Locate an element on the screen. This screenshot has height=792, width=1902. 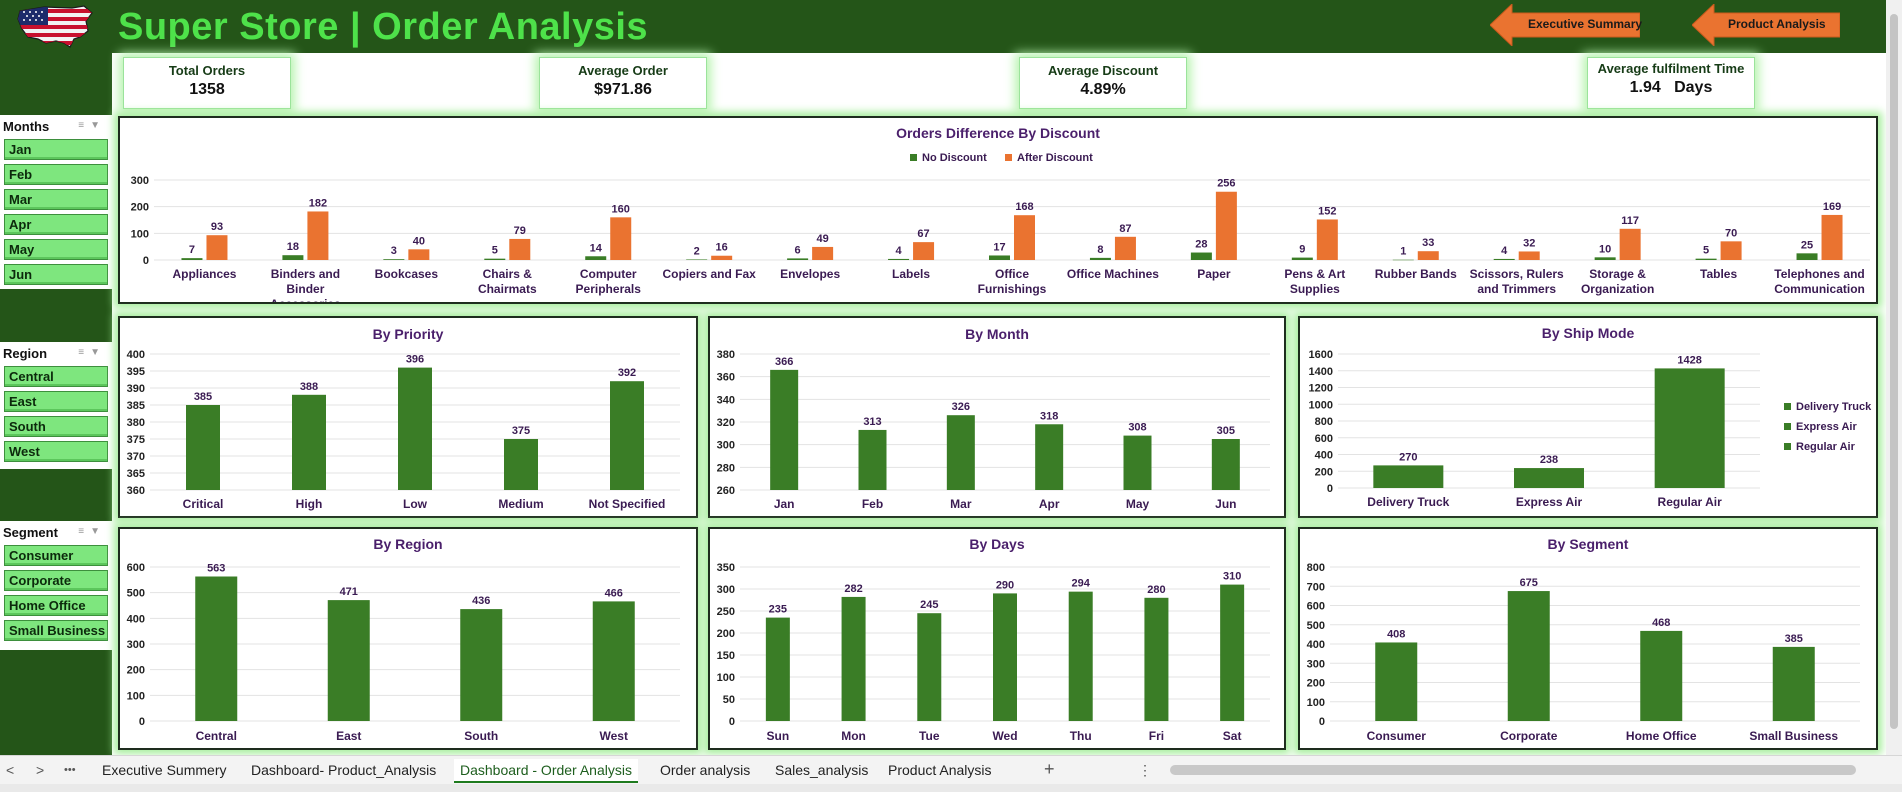
sheet-tab-order-analysis: Order analysis is located at coordinates (705, 770).